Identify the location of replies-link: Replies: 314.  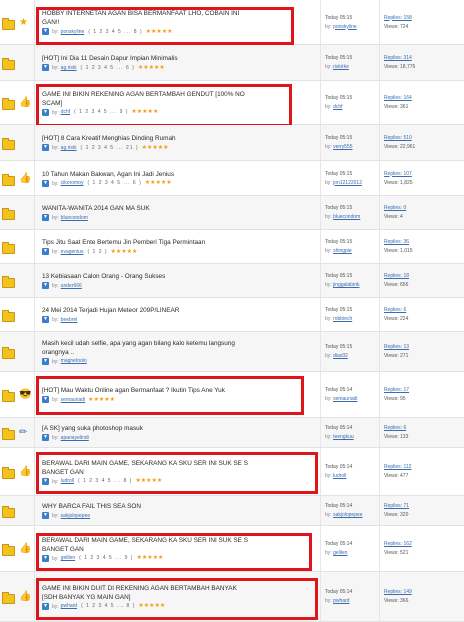
(398, 58).